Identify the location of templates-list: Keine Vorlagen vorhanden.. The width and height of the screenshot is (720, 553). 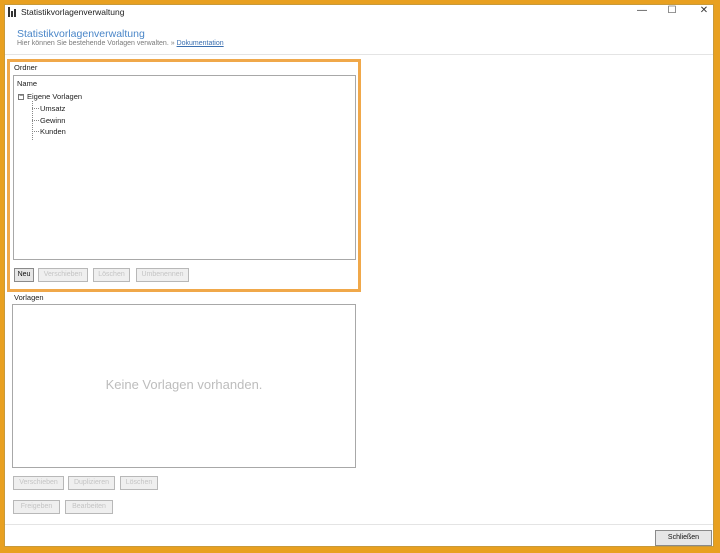
(184, 386).